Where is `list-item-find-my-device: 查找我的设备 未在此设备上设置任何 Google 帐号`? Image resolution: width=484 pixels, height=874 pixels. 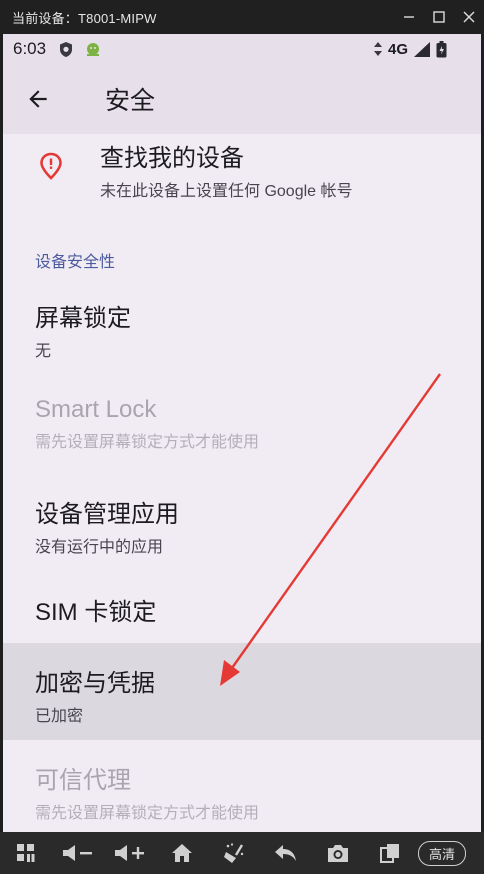
list-item-find-my-device: 查找我的设备 未在此设备上设置任何 Google 帐号 is located at coordinates (242, 183).